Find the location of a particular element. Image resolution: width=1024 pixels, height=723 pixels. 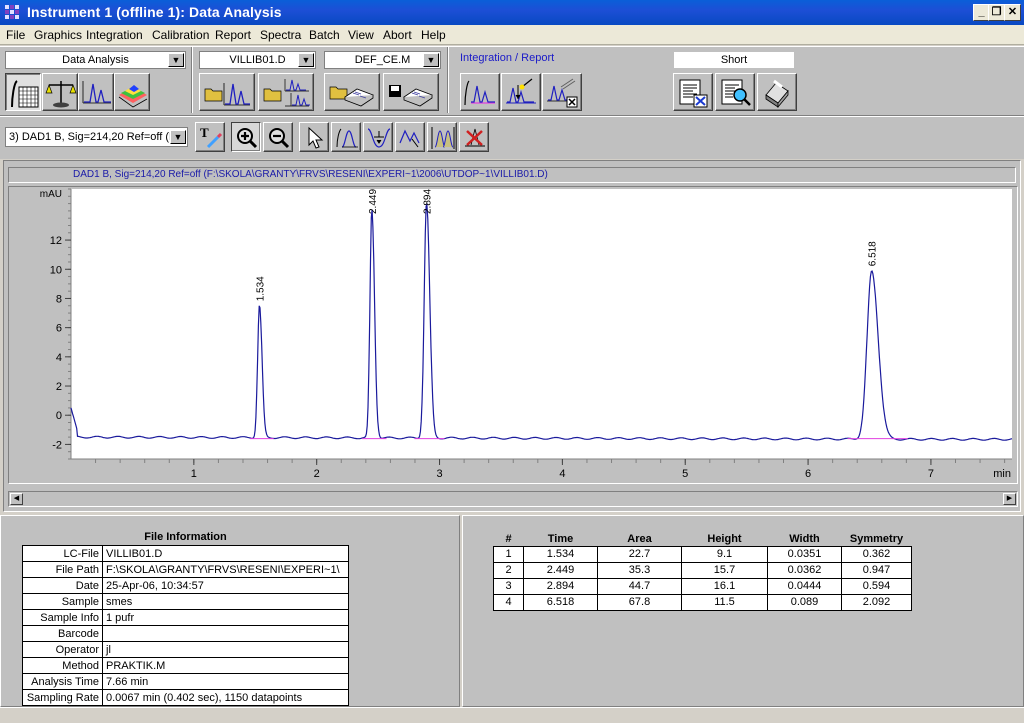

load-signal-button is located at coordinates (227, 92).